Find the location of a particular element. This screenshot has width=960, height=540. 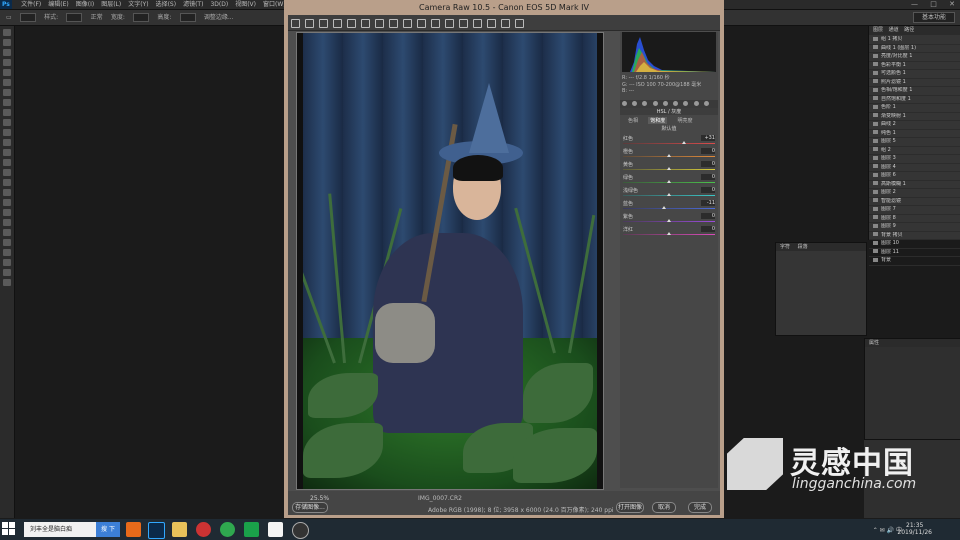

layer-row: 背景 is located at coordinates (914, 261).